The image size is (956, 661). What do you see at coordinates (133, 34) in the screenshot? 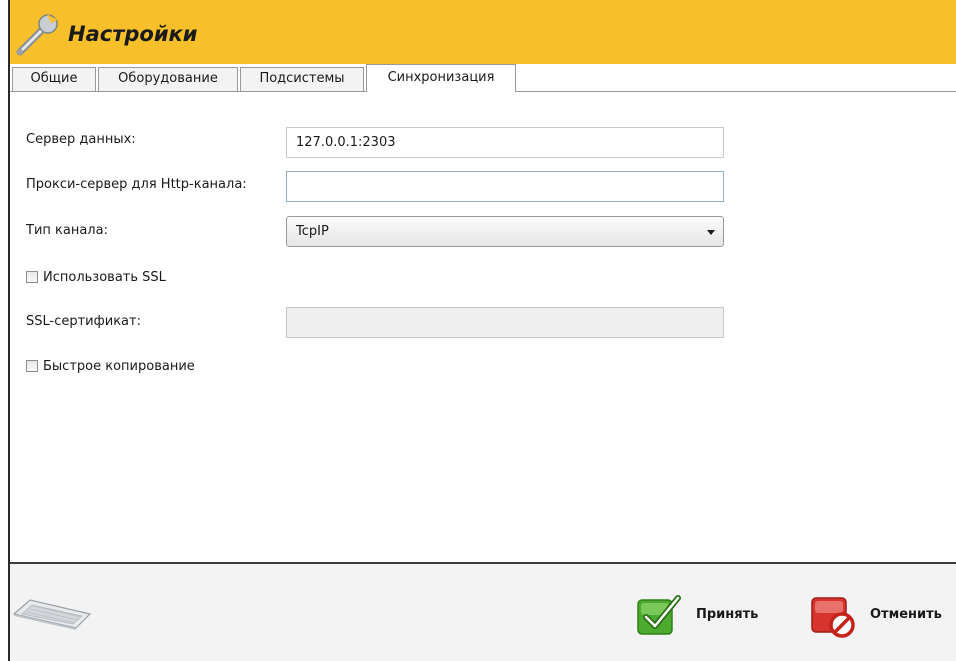
I see `window-title: Настройки` at bounding box center [133, 34].